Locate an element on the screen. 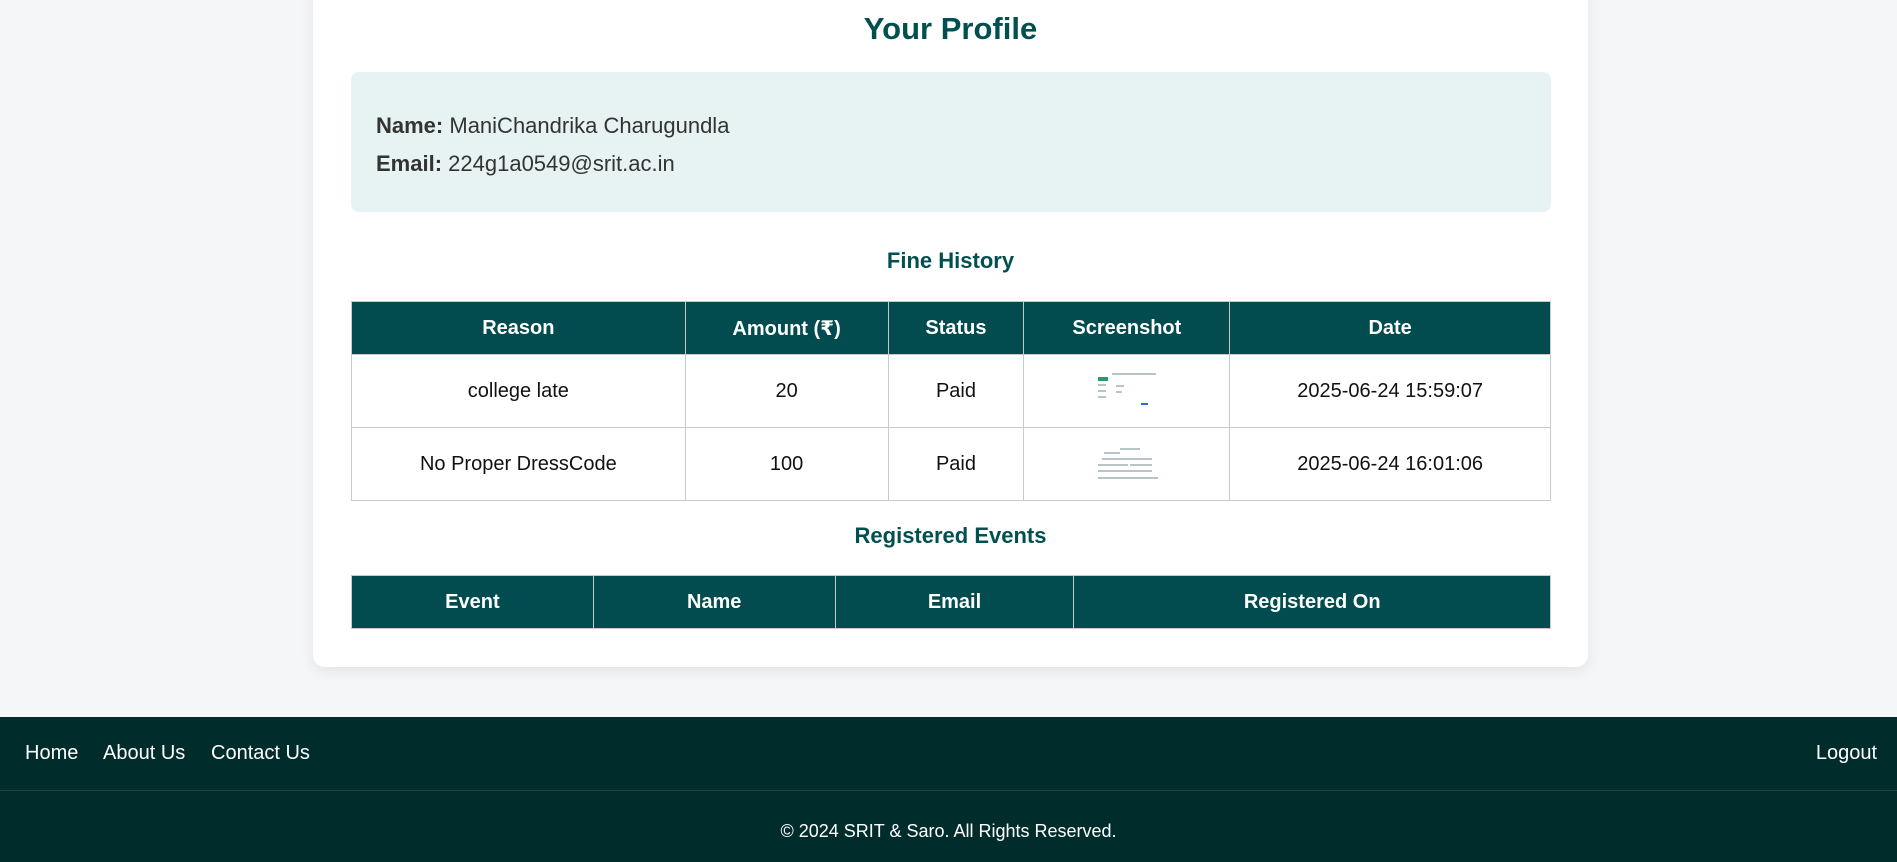 The width and height of the screenshot is (1897, 862). col-registered-on: Registered On is located at coordinates (1312, 602).